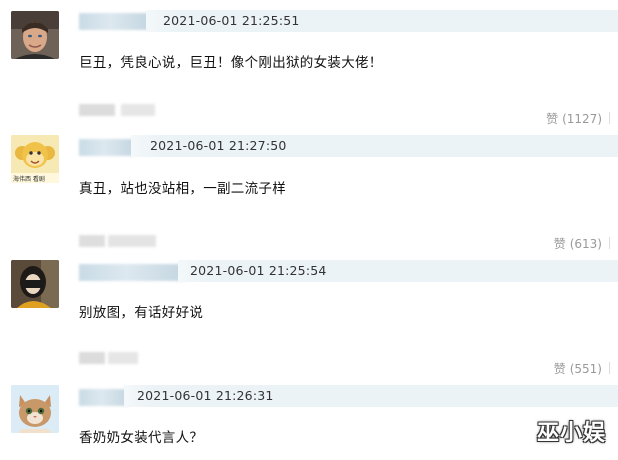  Describe the element at coordinates (585, 369) in the screenshot. I see `like-number: (551)` at that location.